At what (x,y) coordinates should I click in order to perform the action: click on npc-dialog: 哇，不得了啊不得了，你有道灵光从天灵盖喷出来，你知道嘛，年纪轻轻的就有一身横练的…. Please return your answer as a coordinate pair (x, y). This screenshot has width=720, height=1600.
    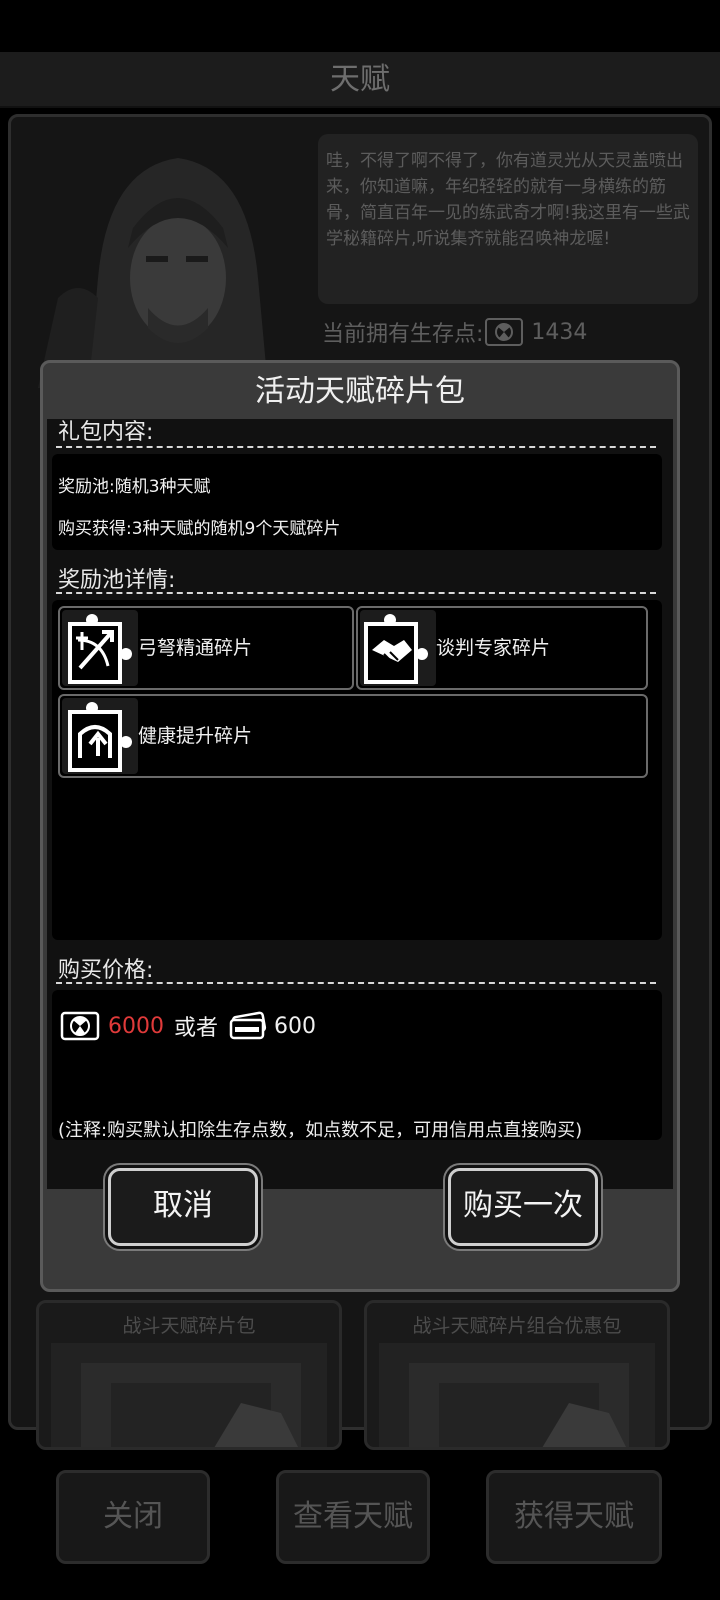
    Looking at the image, I should click on (508, 219).